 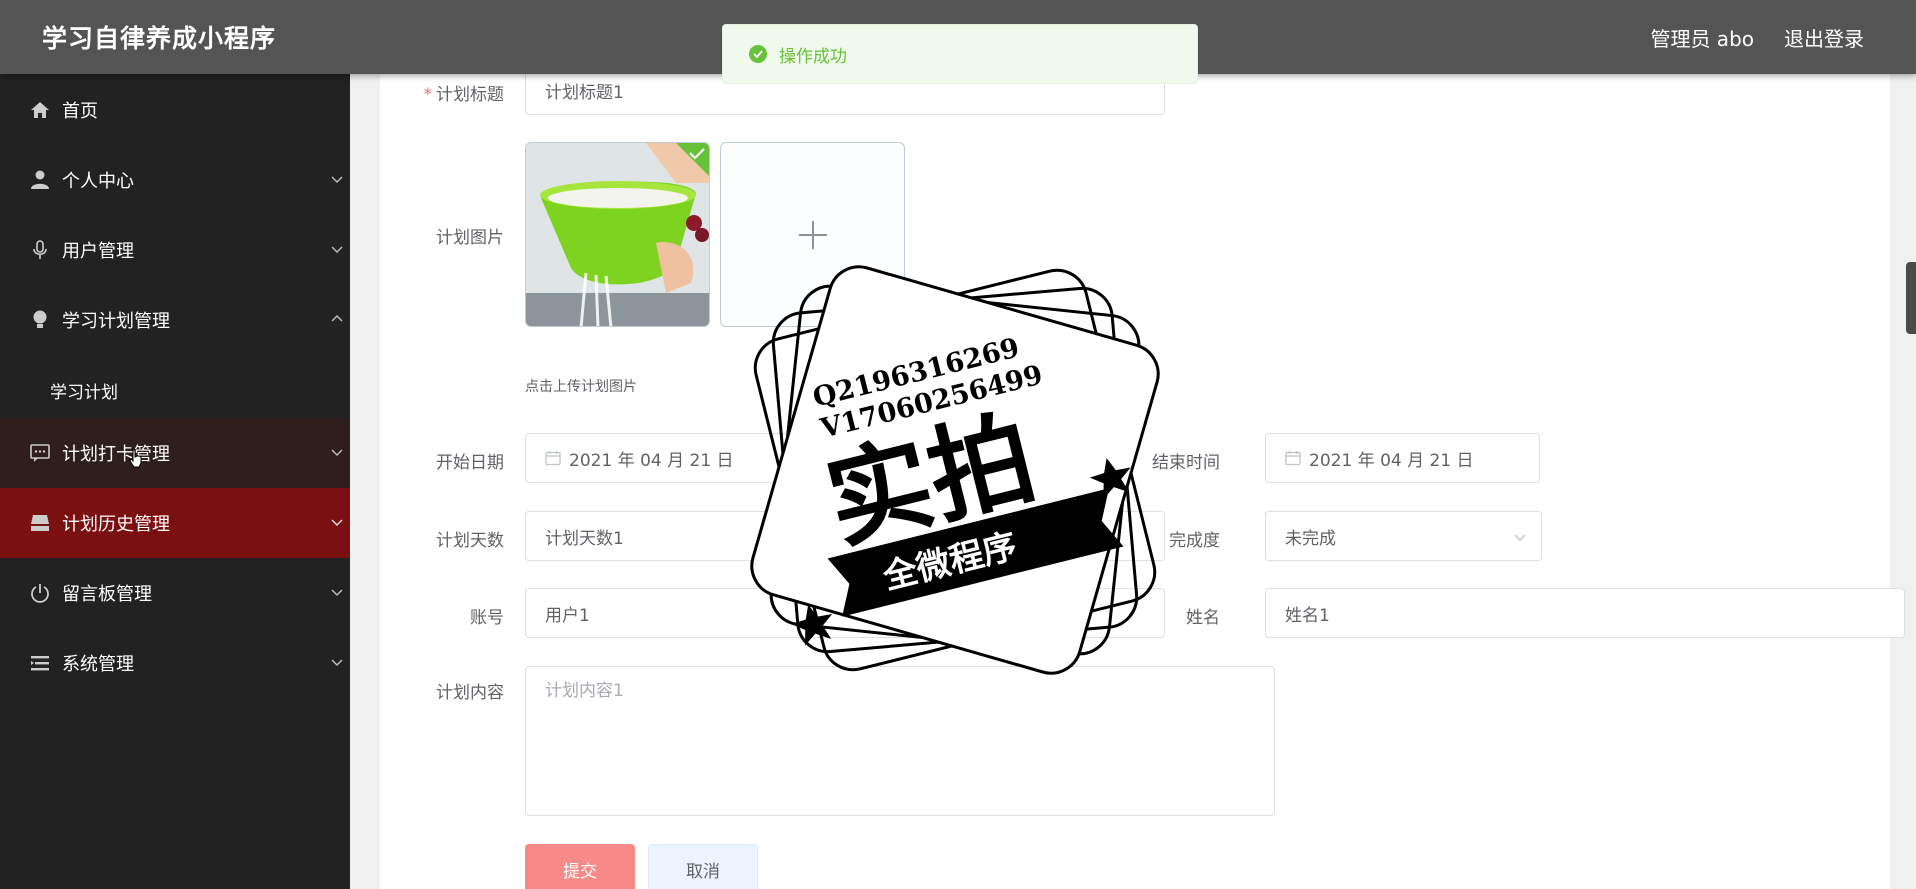 I want to click on list-icon, so click(x=40, y=663).